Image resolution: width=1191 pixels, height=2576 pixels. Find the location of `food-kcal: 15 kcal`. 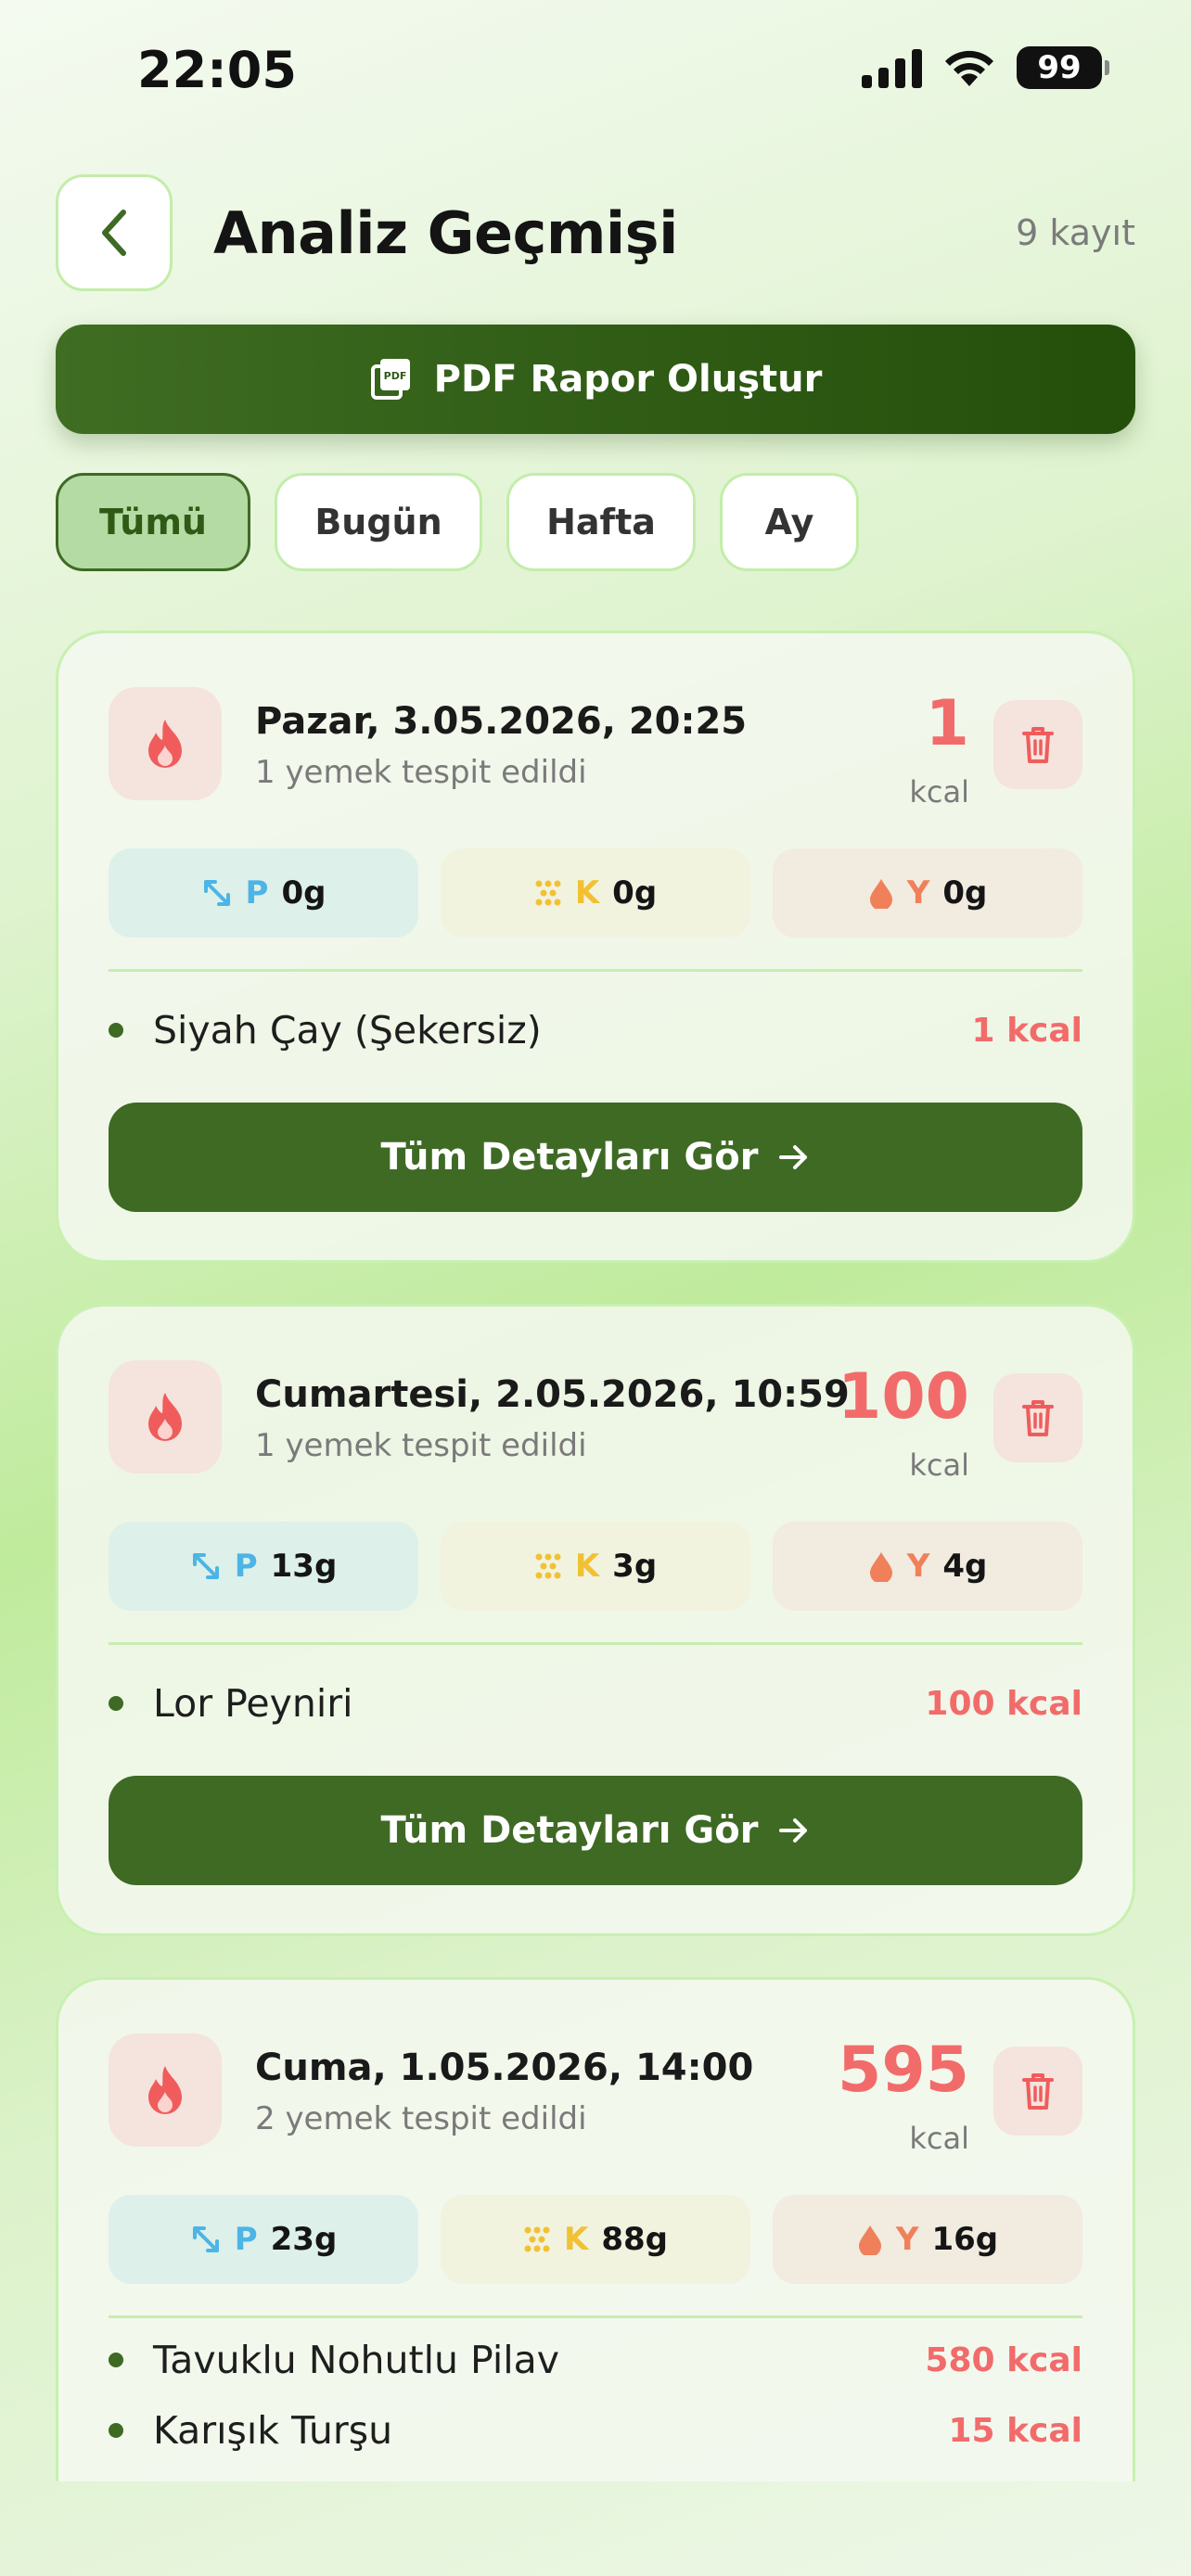

food-kcal: 15 kcal is located at coordinates (1015, 2431).